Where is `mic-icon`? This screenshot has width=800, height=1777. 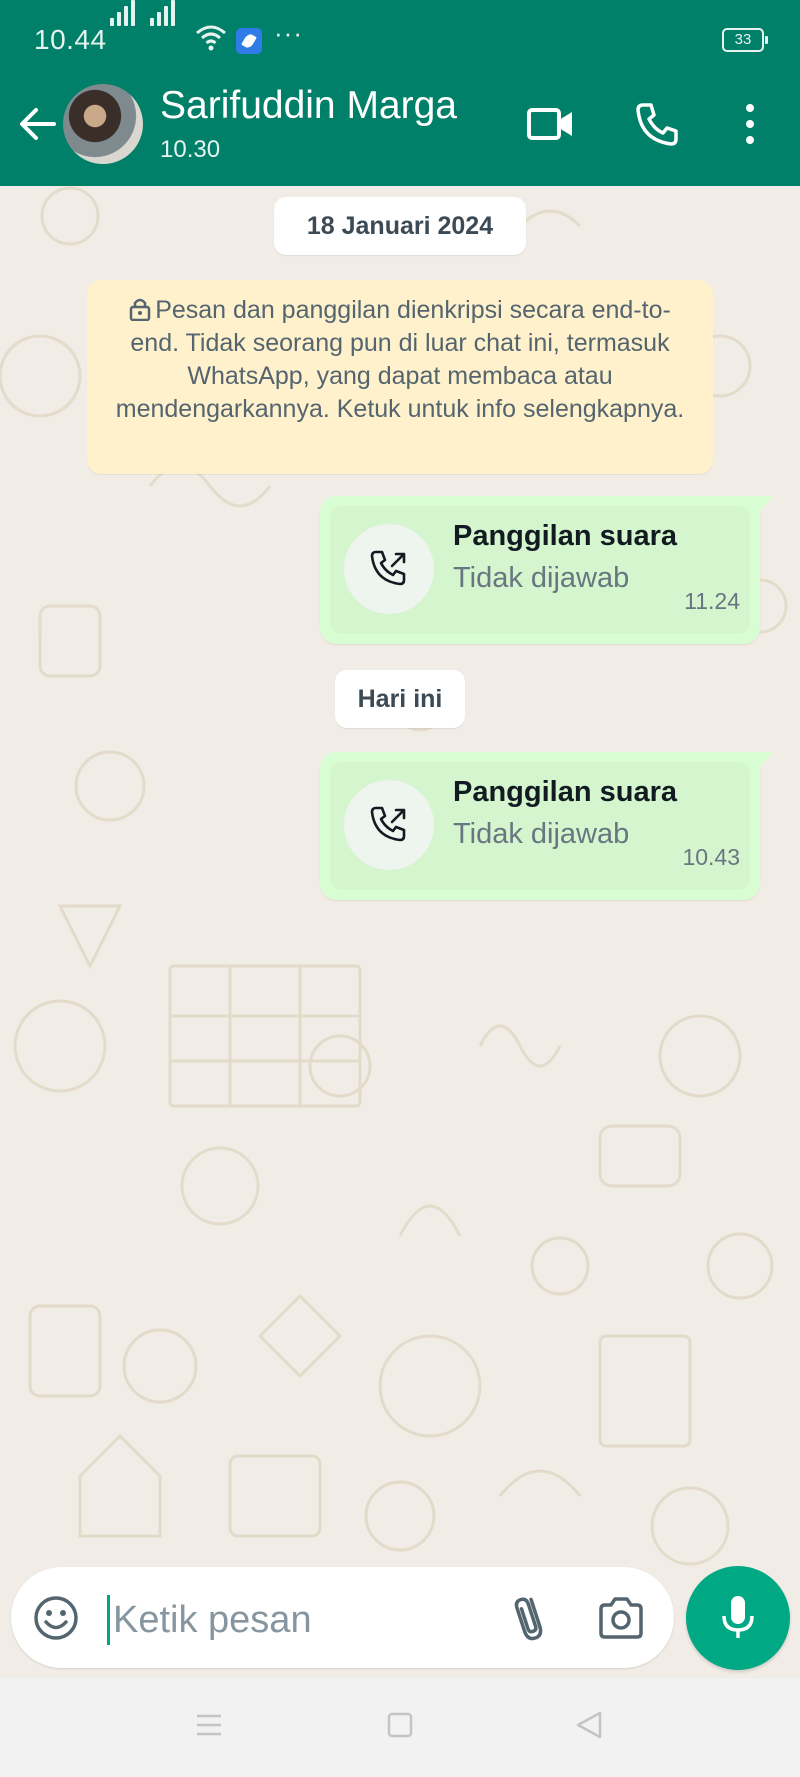
mic-icon is located at coordinates (738, 1617).